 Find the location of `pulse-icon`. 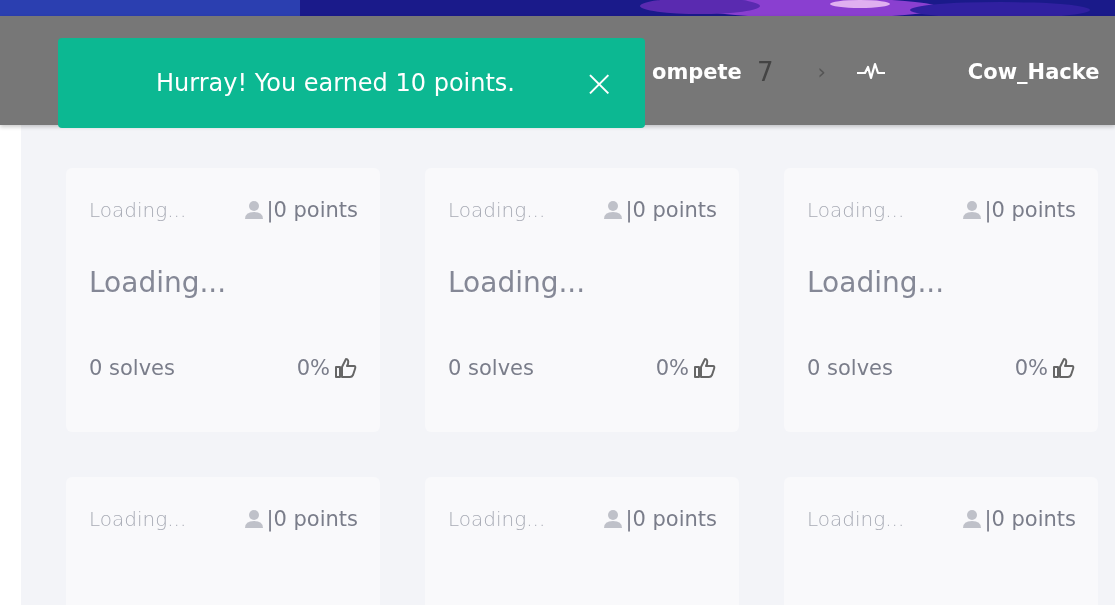

pulse-icon is located at coordinates (870, 71).